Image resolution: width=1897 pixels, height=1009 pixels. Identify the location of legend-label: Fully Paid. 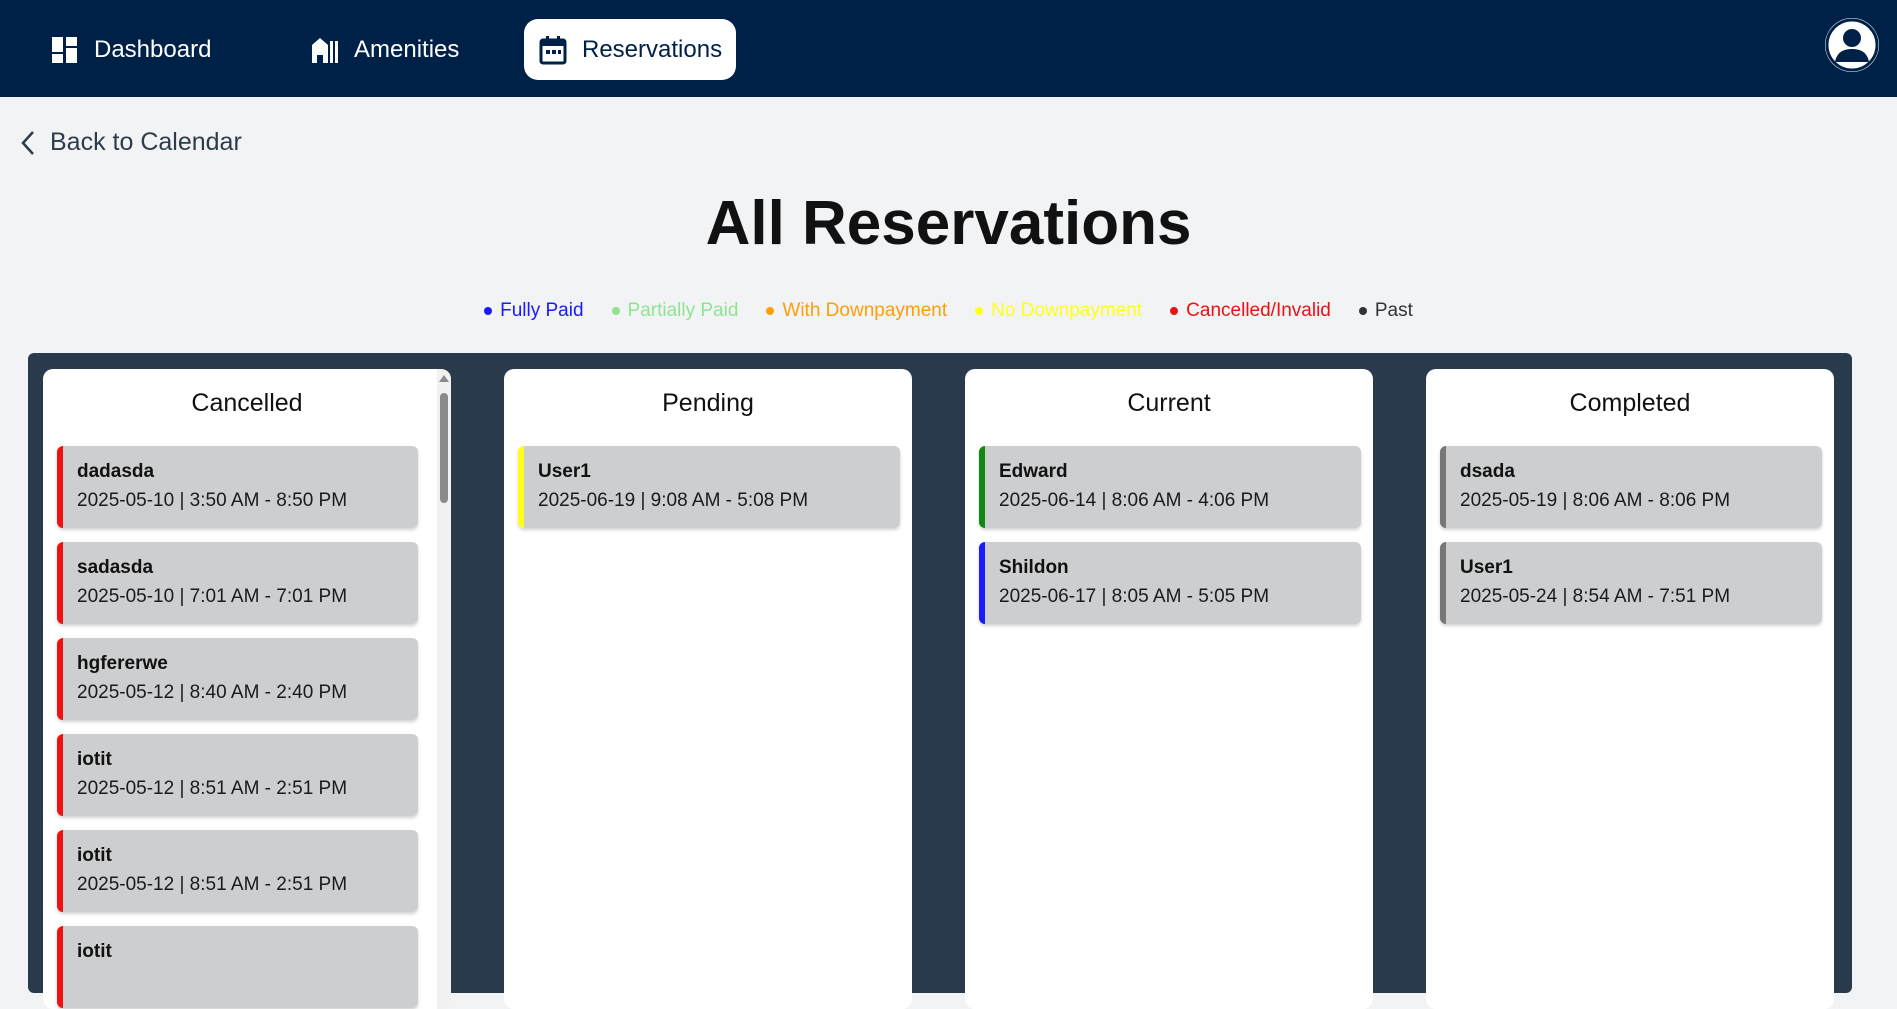
(542, 310).